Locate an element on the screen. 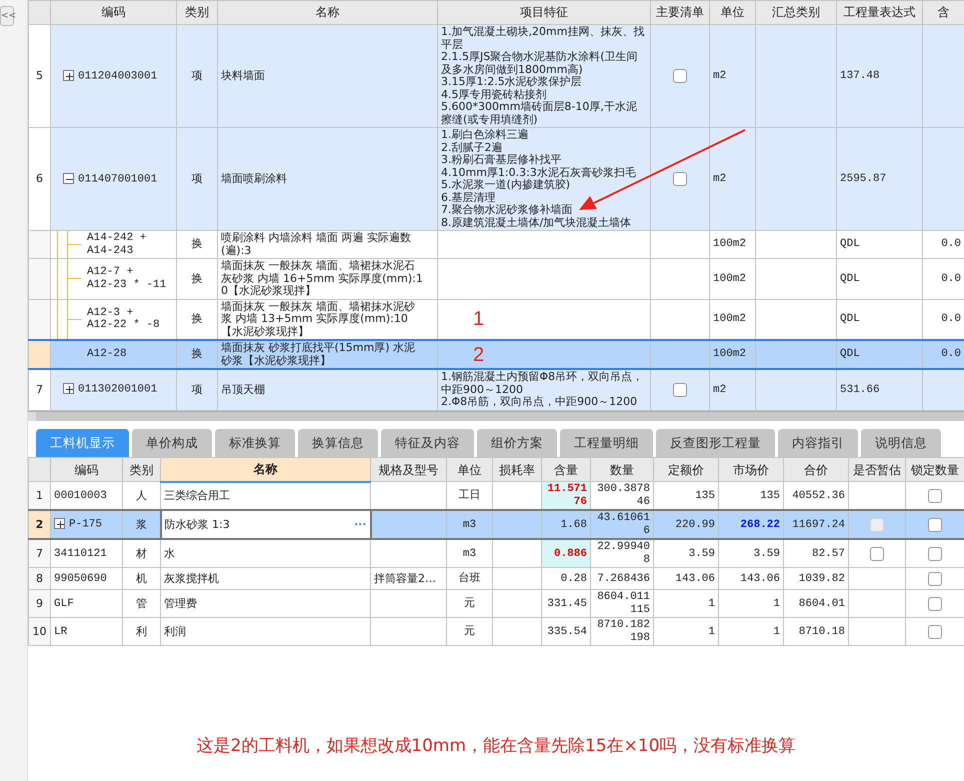 This screenshot has height=781, width=964. column-header: 合价 is located at coordinates (816, 470).